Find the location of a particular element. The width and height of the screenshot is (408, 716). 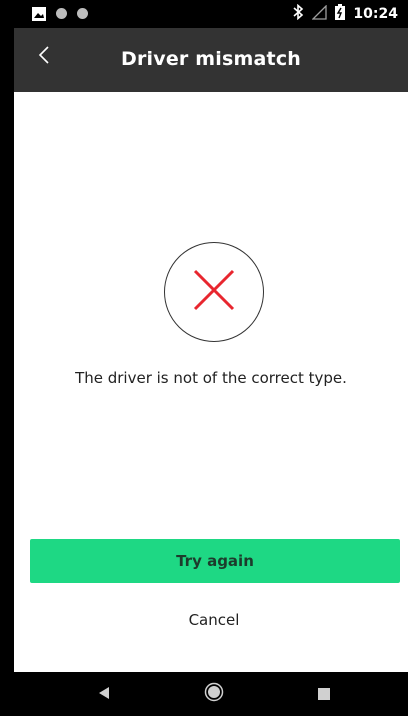

nav-home-button is located at coordinates (214, 694).